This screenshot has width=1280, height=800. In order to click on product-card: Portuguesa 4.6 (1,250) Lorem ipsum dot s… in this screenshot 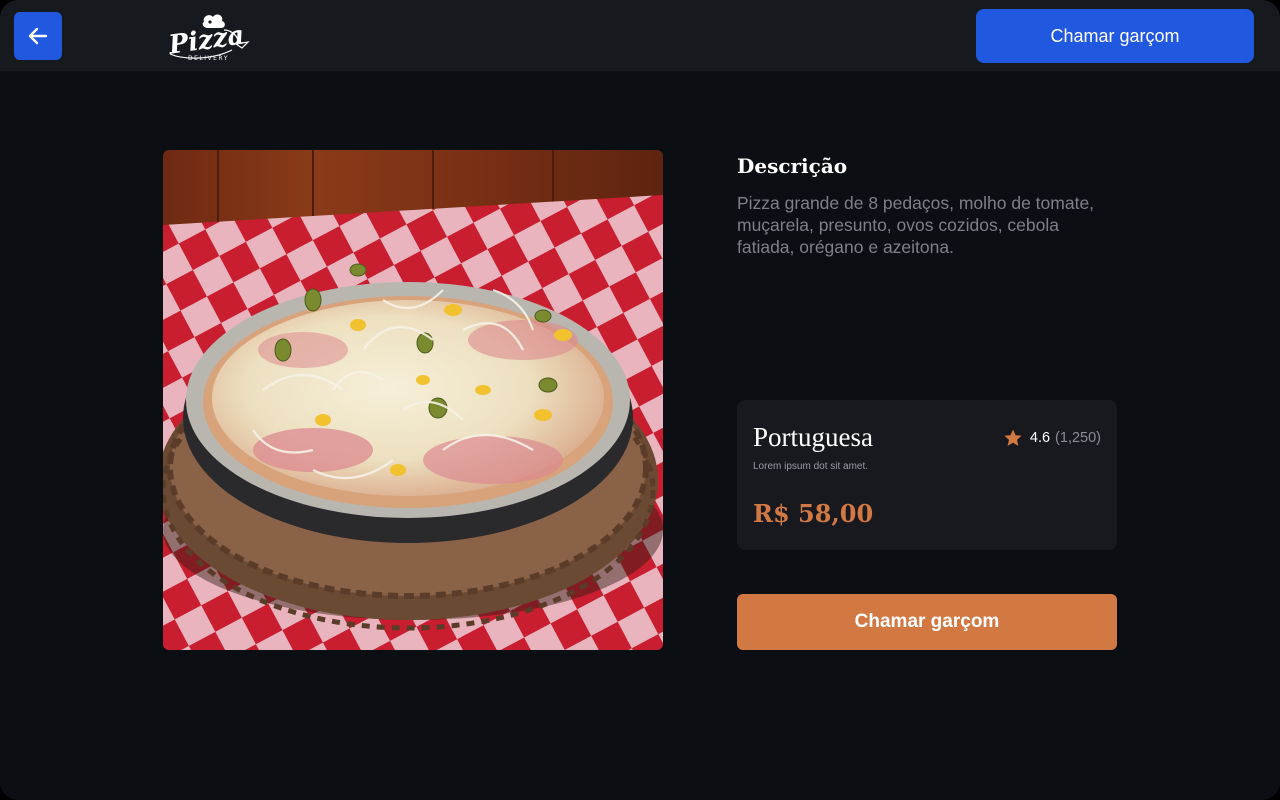, I will do `click(927, 475)`.